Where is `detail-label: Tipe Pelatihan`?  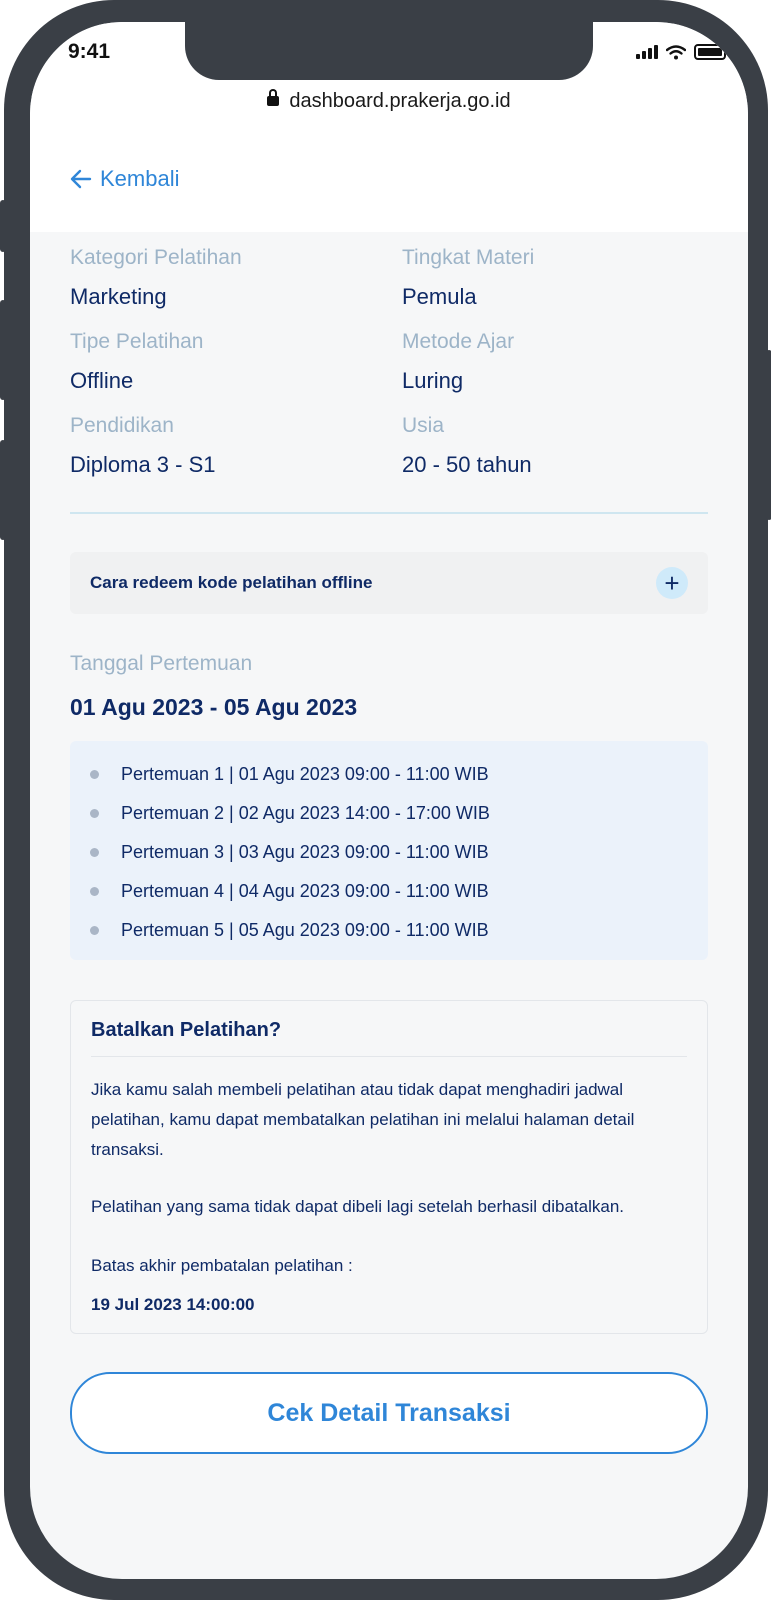 detail-label: Tipe Pelatihan is located at coordinates (137, 341).